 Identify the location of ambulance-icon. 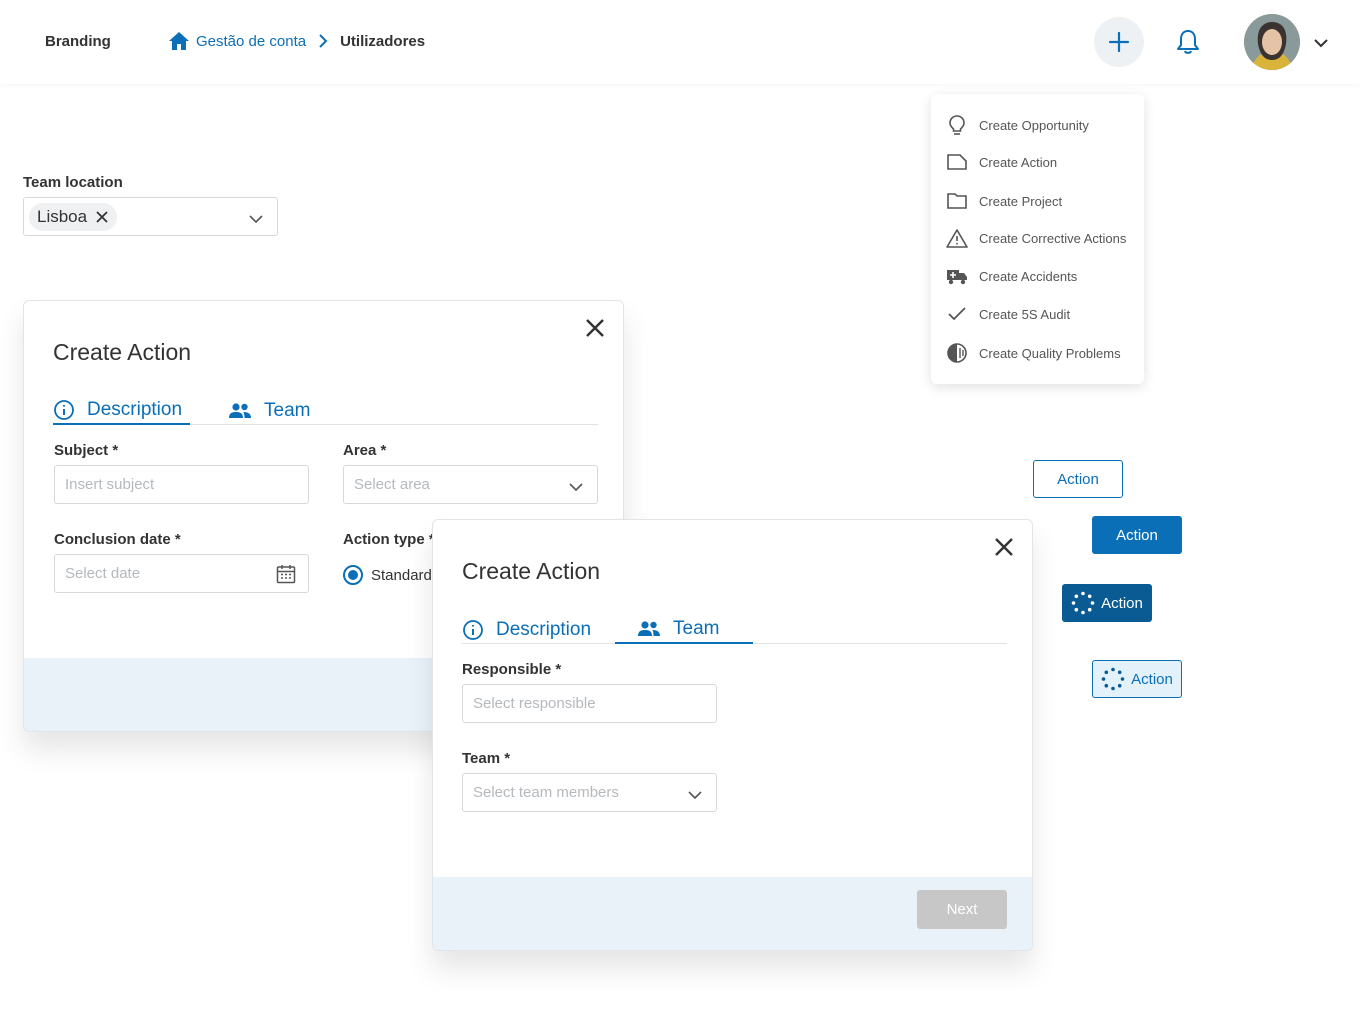
(957, 276).